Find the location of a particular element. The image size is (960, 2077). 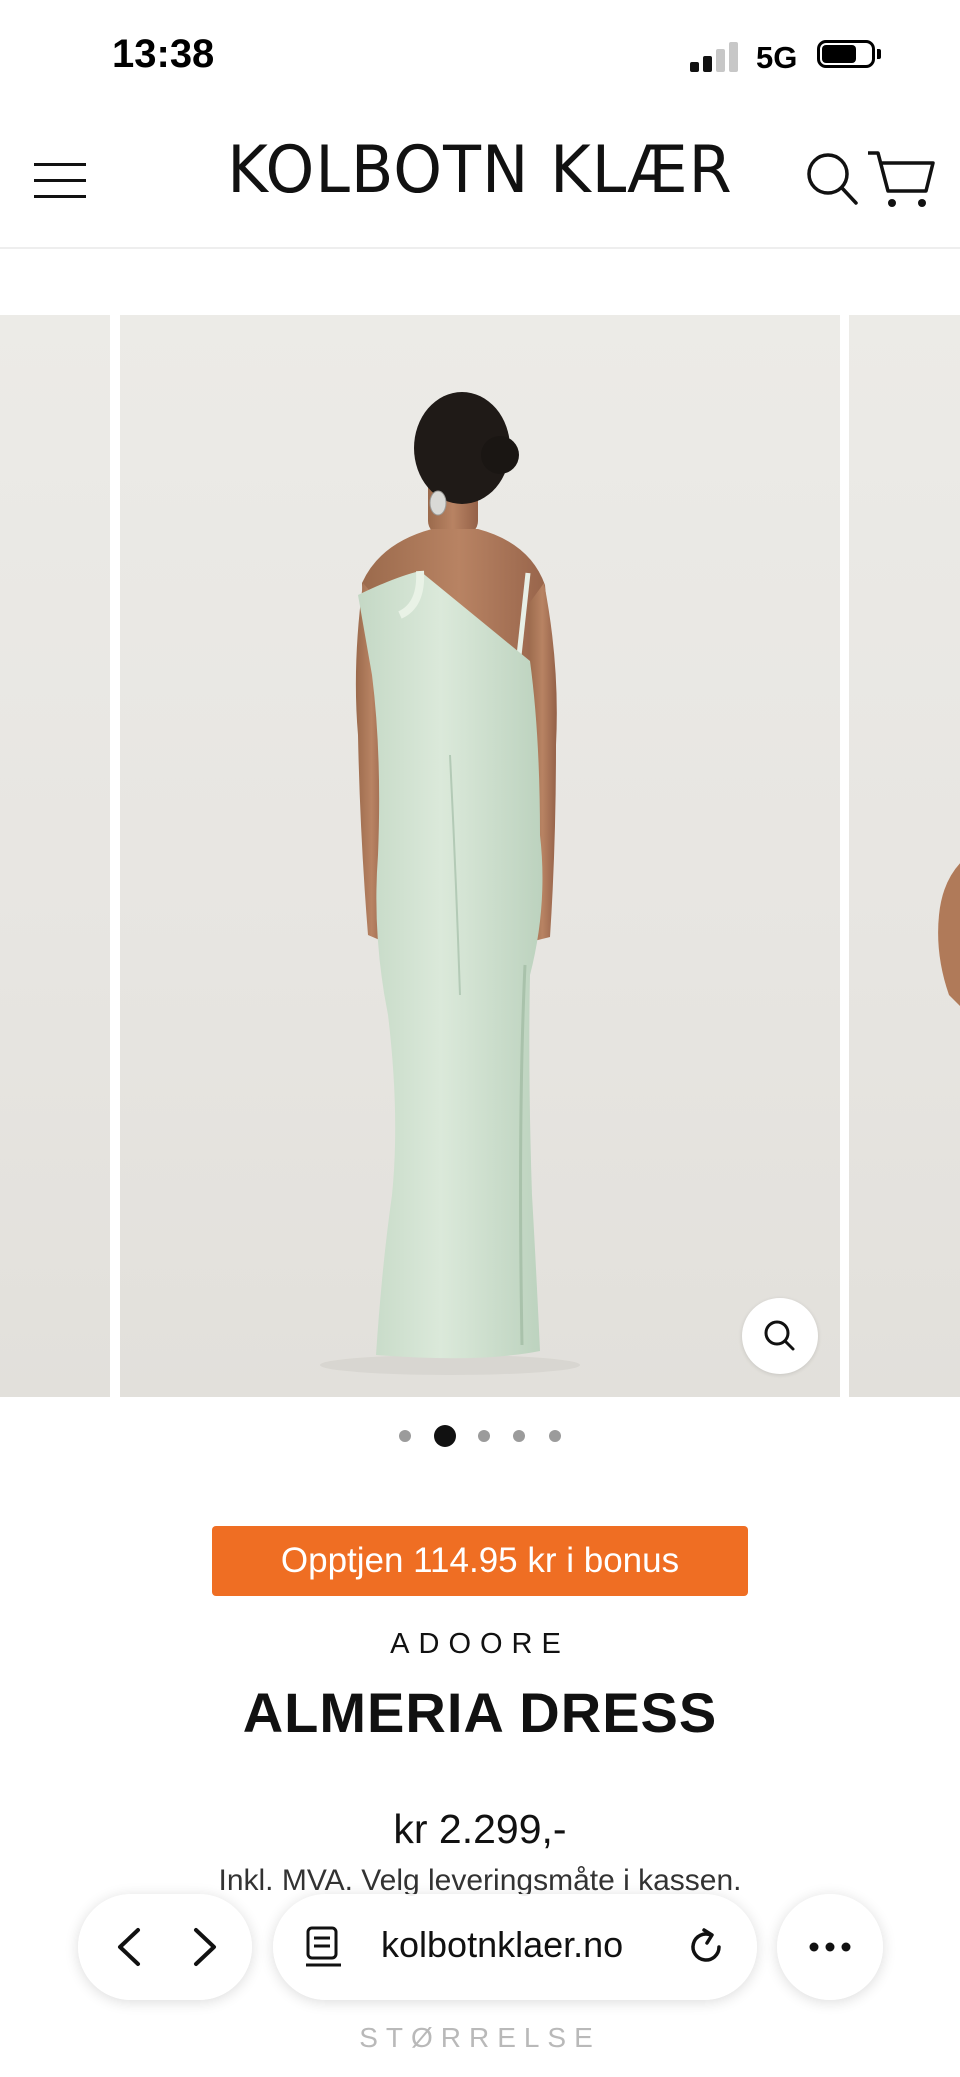

product-photo-dress-back is located at coordinates (450, 883).